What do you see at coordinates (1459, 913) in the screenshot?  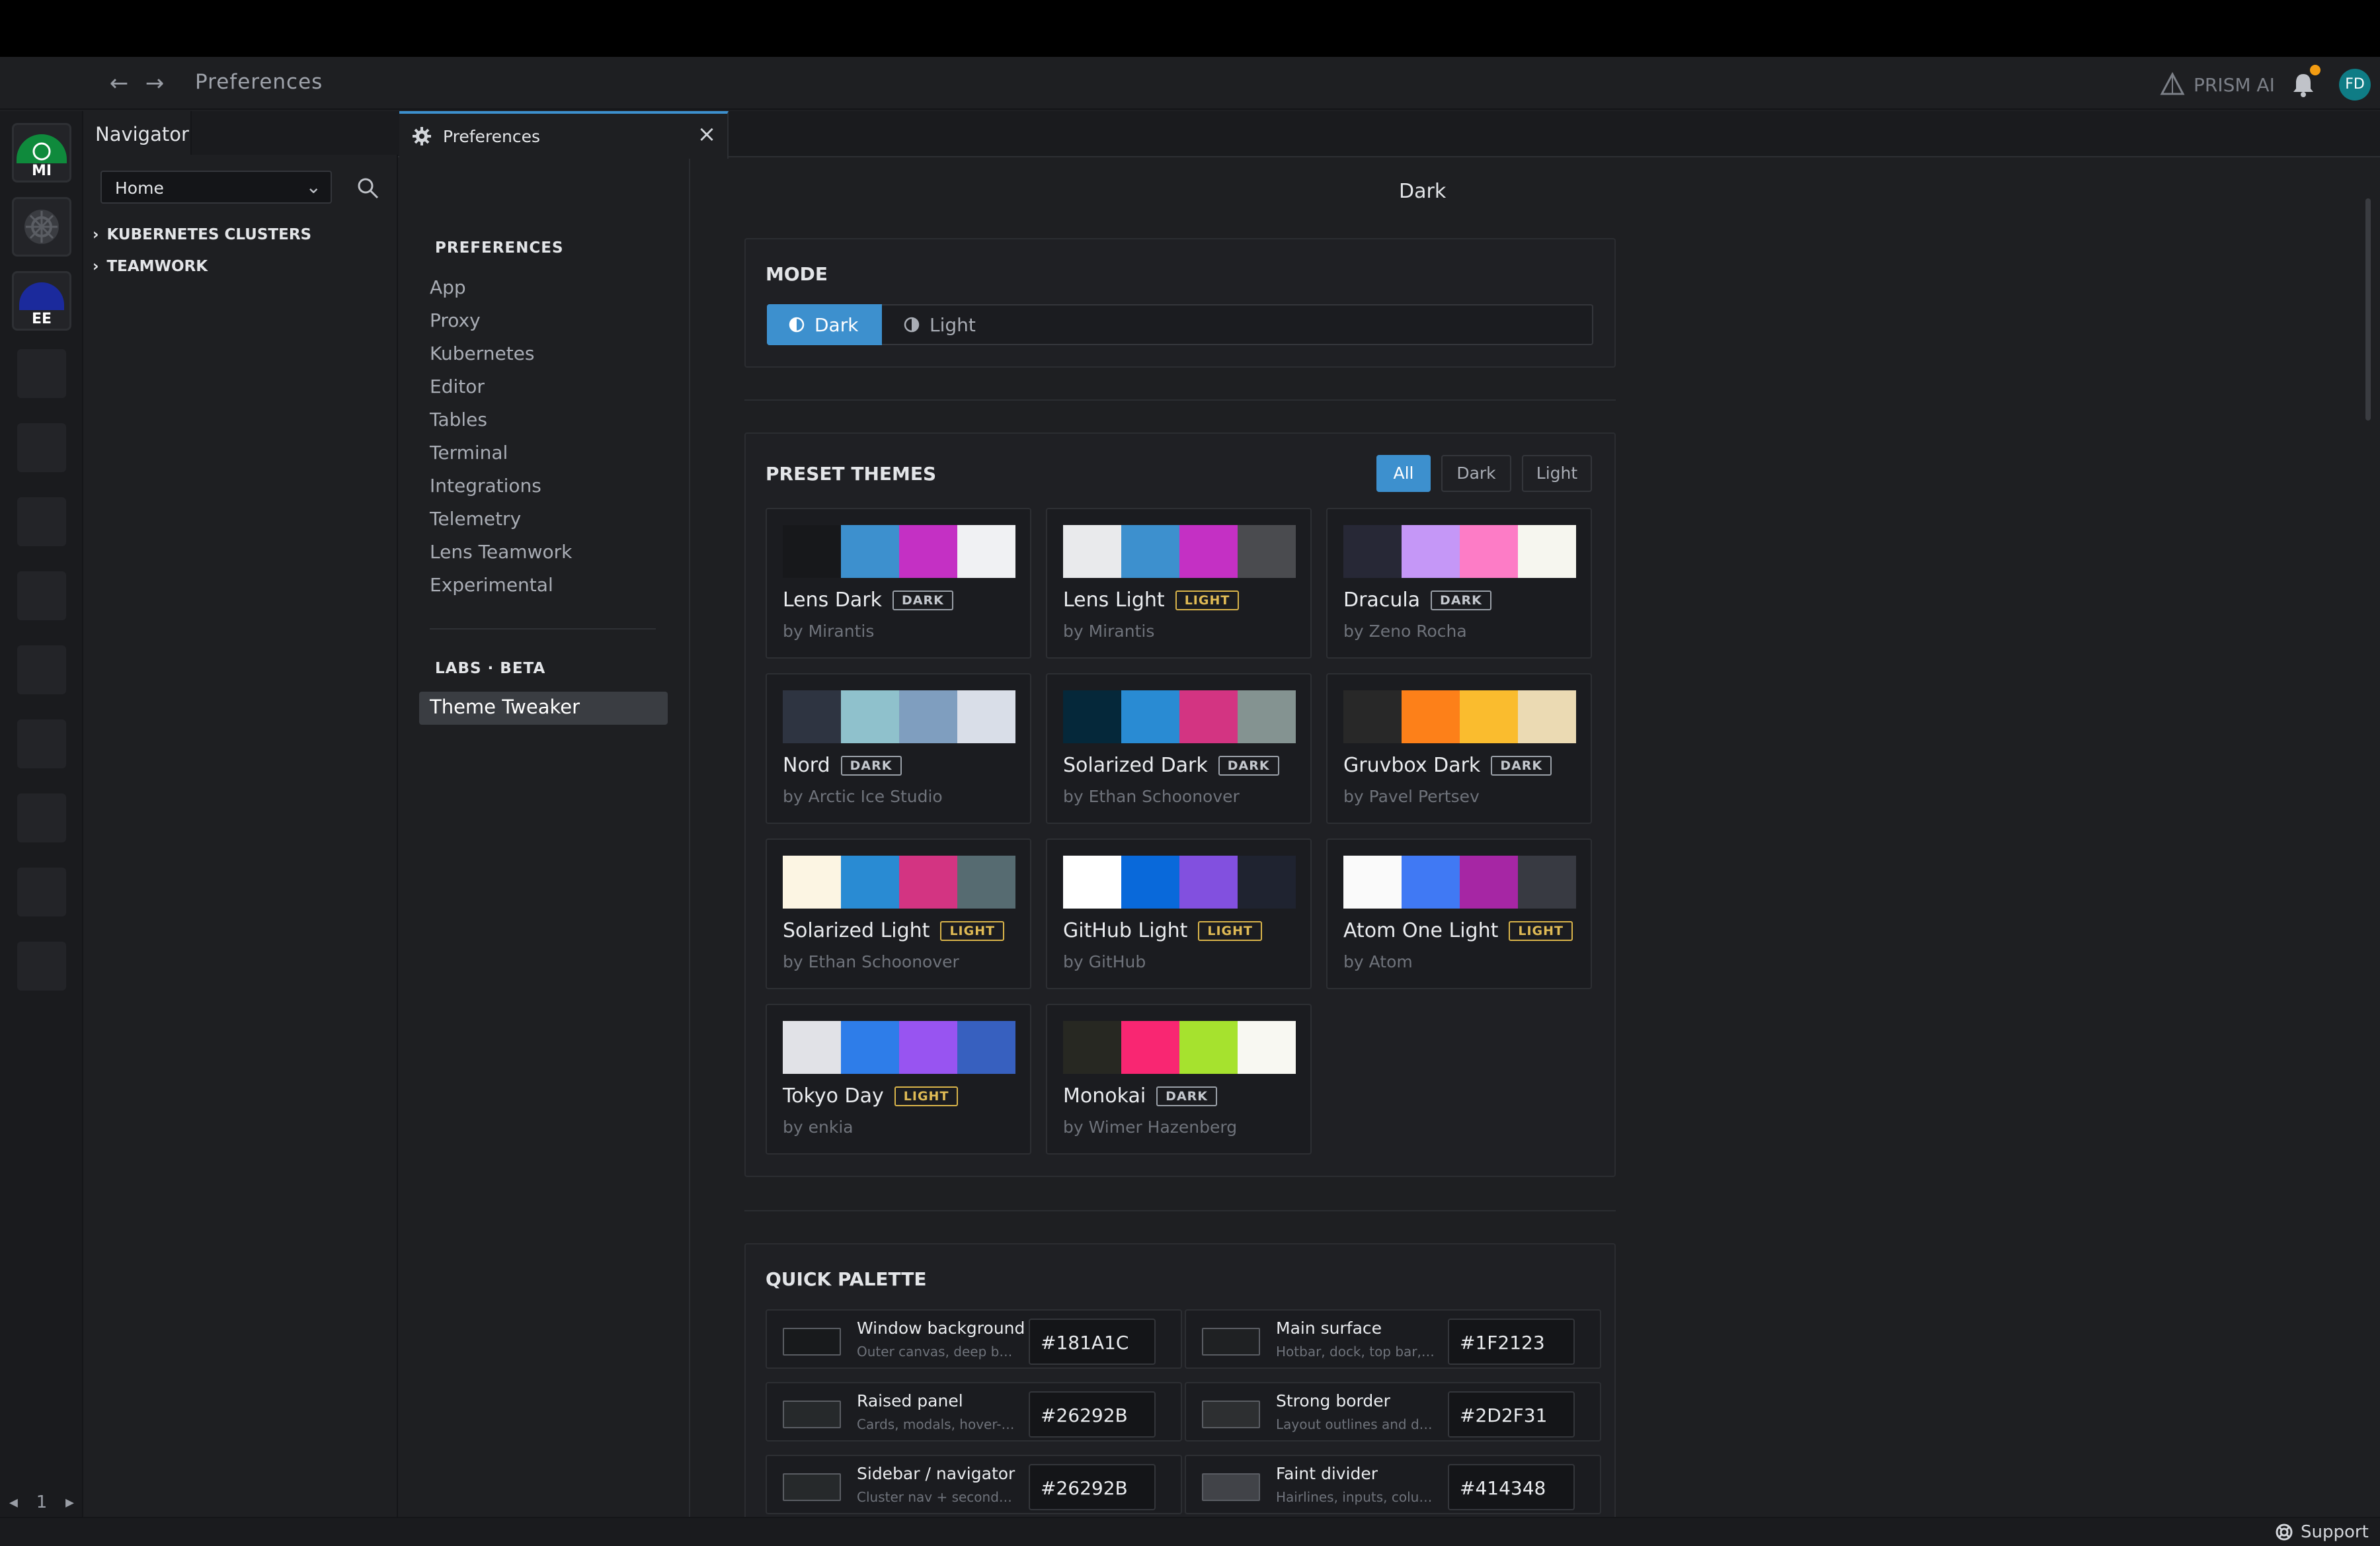 I see `theme-card: Atom One Light LIGHT by Atom` at bounding box center [1459, 913].